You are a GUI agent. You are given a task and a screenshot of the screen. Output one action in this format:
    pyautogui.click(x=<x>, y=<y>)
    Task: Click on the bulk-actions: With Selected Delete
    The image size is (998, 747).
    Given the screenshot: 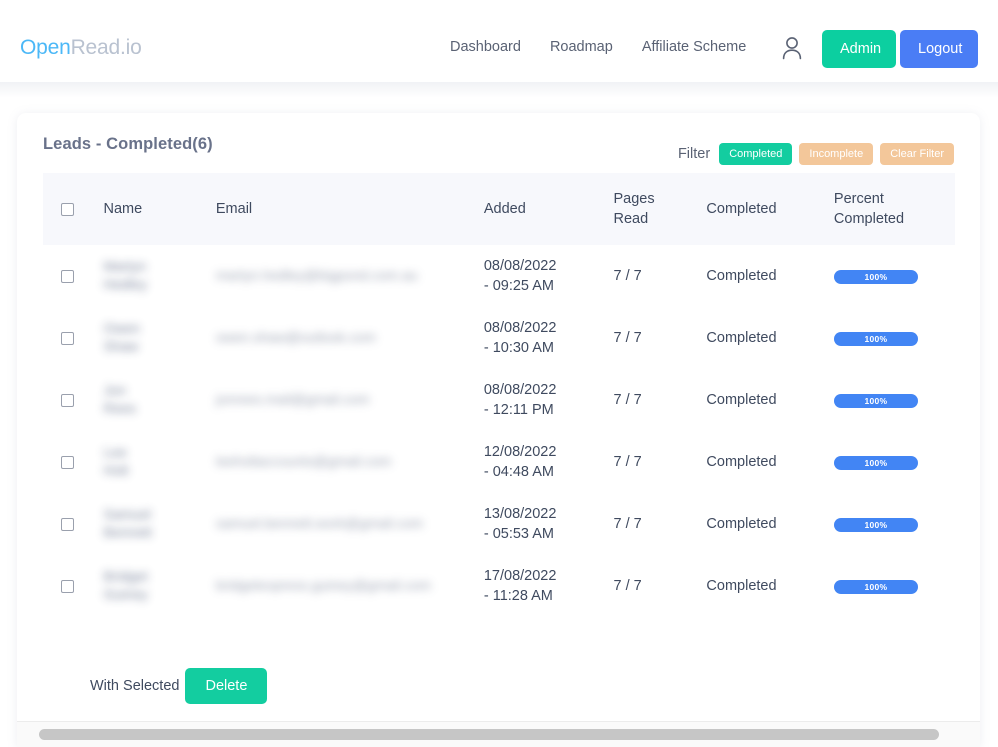 What is the action you would take?
    pyautogui.click(x=179, y=686)
    